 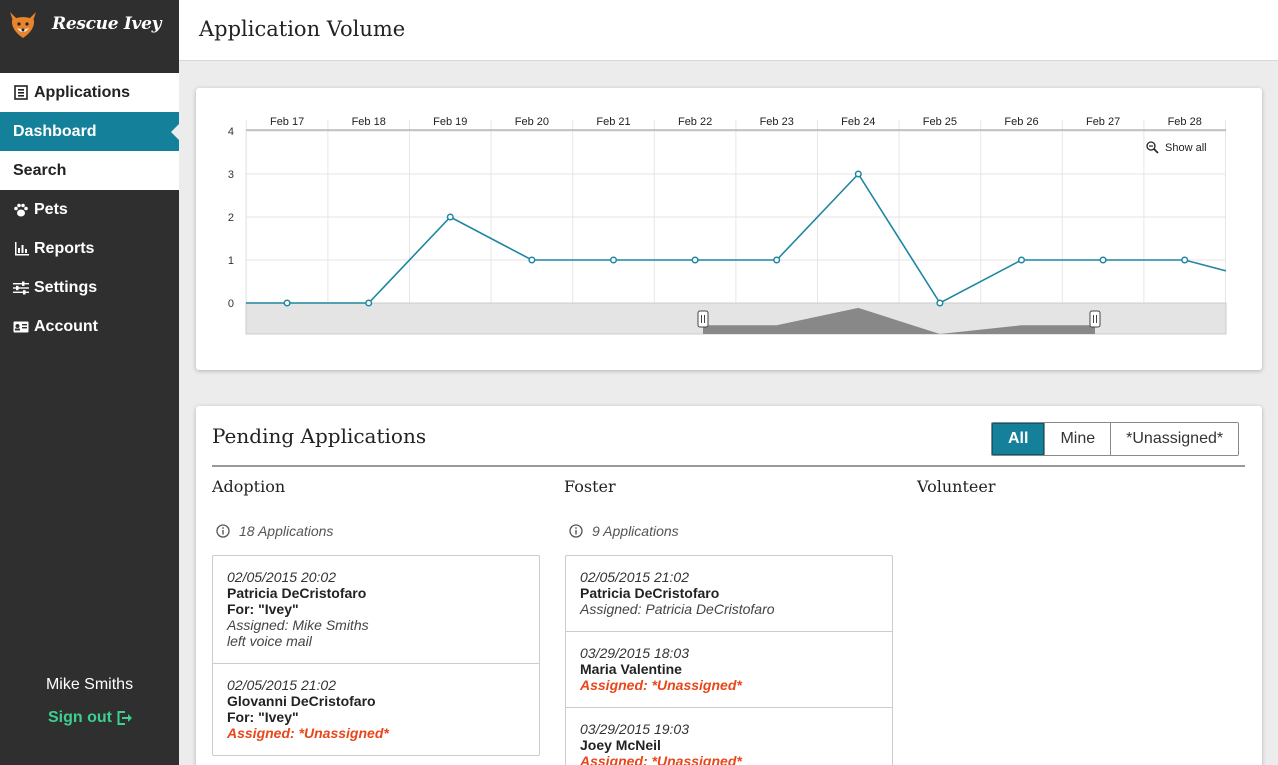 What do you see at coordinates (23, 25) in the screenshot?
I see `fox-icon` at bounding box center [23, 25].